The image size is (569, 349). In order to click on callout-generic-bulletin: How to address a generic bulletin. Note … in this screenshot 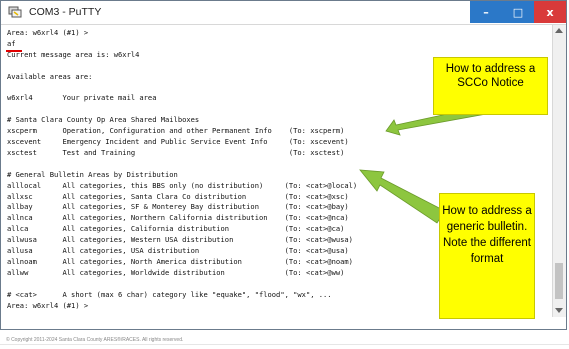, I will do `click(487, 256)`.